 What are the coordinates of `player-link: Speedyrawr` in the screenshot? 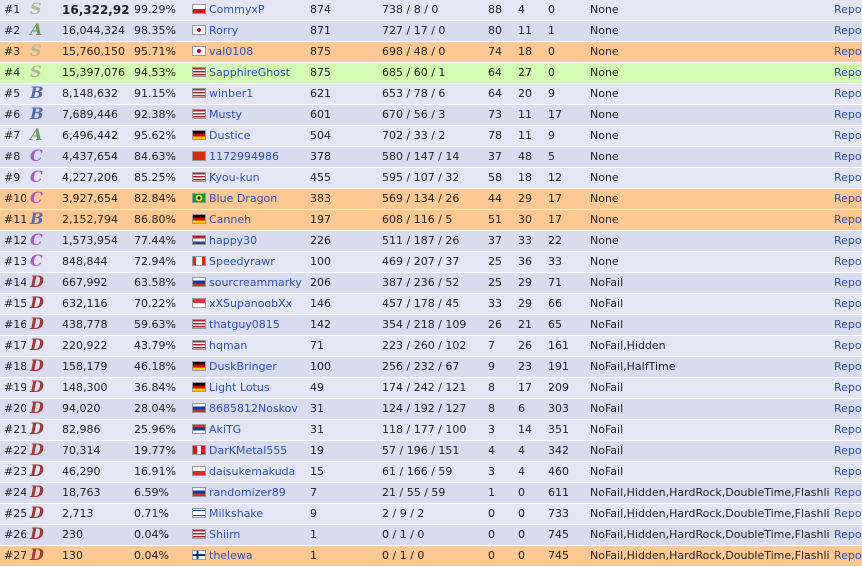 It's located at (242, 261).